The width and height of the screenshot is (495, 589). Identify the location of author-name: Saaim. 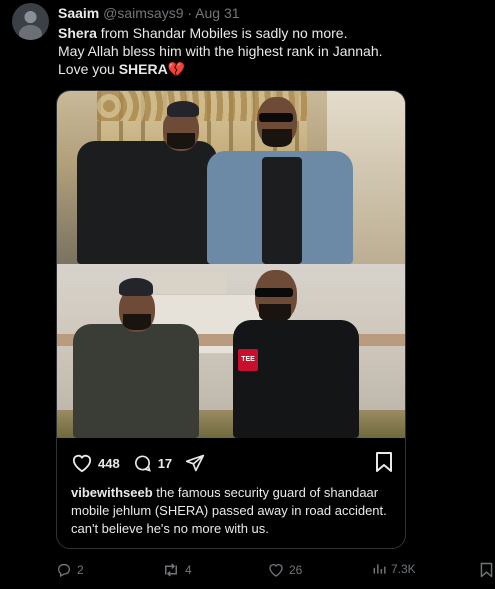
(78, 13).